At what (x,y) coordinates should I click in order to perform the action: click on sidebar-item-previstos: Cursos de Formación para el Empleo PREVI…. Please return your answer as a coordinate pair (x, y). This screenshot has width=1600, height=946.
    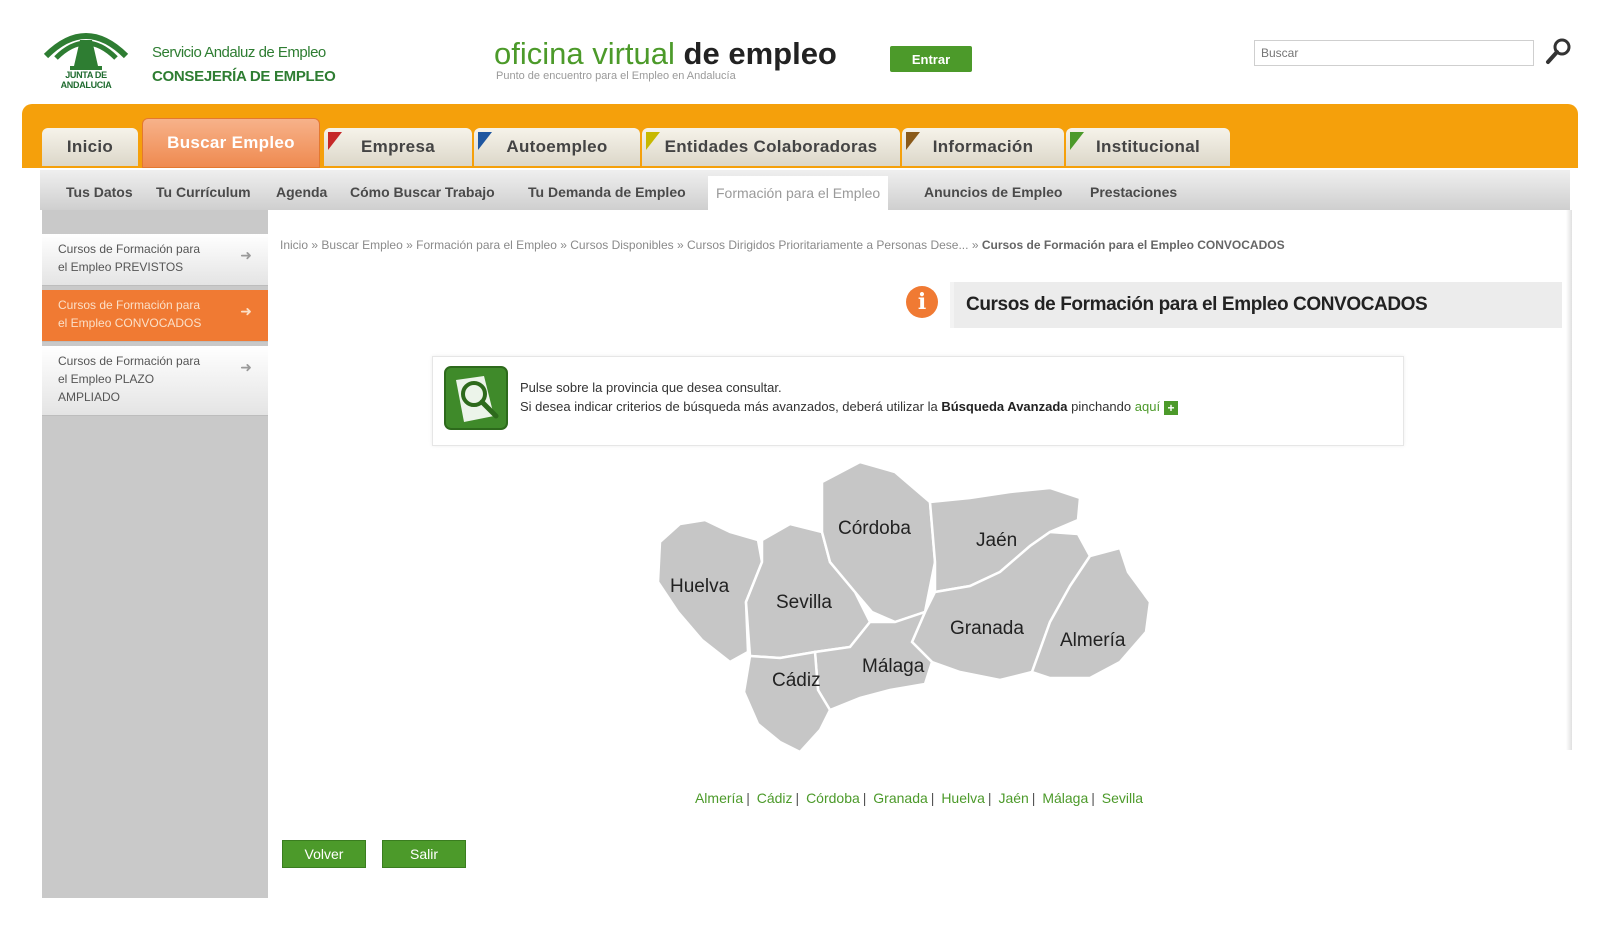
    Looking at the image, I should click on (155, 260).